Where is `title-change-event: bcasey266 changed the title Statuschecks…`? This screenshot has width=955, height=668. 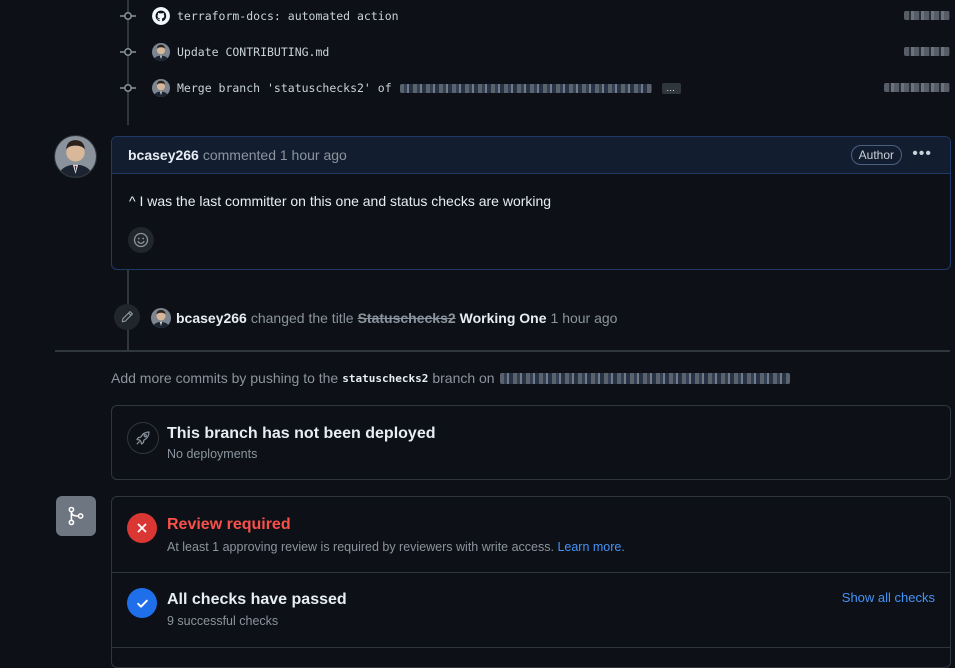
title-change-event: bcasey266 changed the title Statuschecks… is located at coordinates (384, 318).